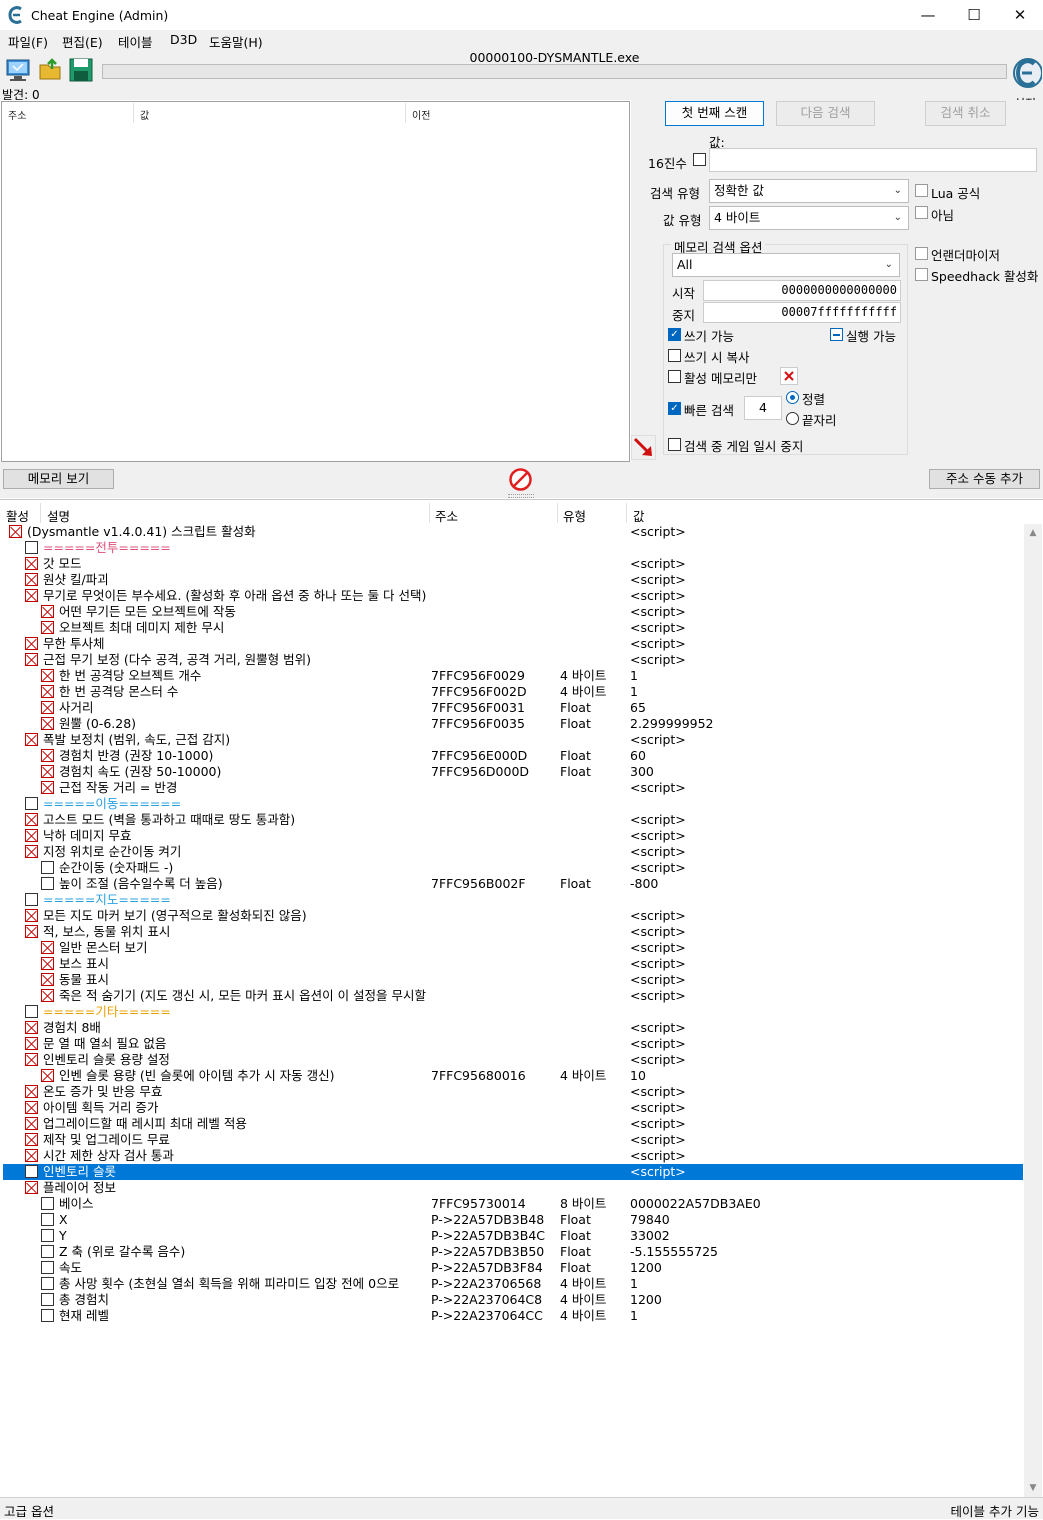 This screenshot has width=1043, height=1520. What do you see at coordinates (513, 1028) in the screenshot?
I see `table-row: 경험치 8배 <script>` at bounding box center [513, 1028].